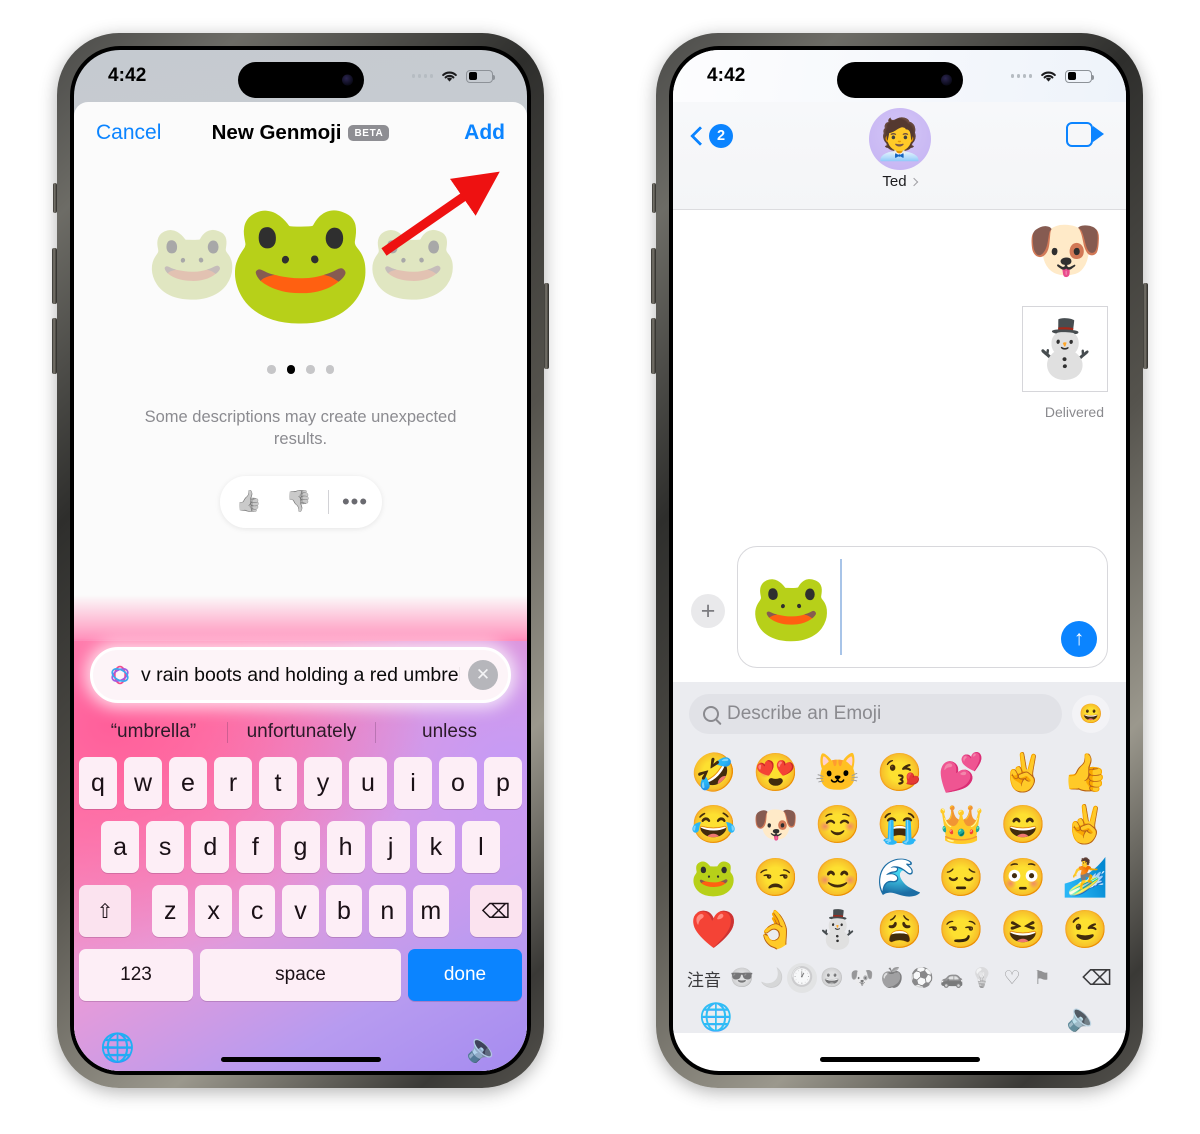 This screenshot has height=1134, width=1200. I want to click on add-attachment-button: +, so click(708, 611).